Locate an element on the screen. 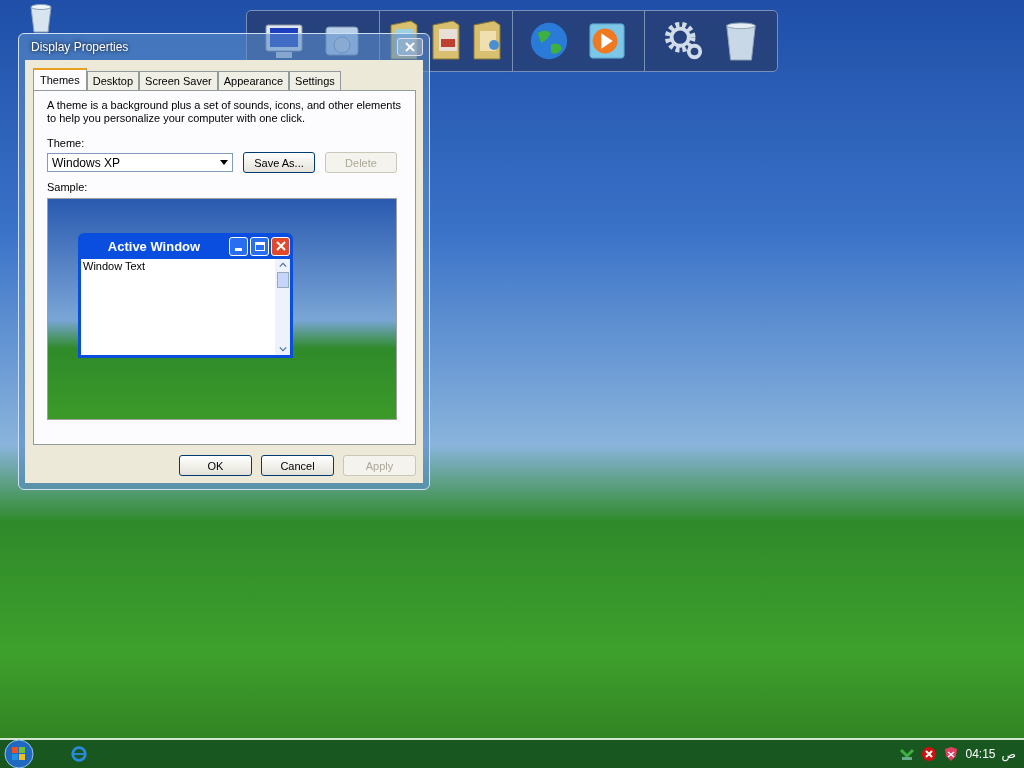  clock-period: ص is located at coordinates (1008, 754).